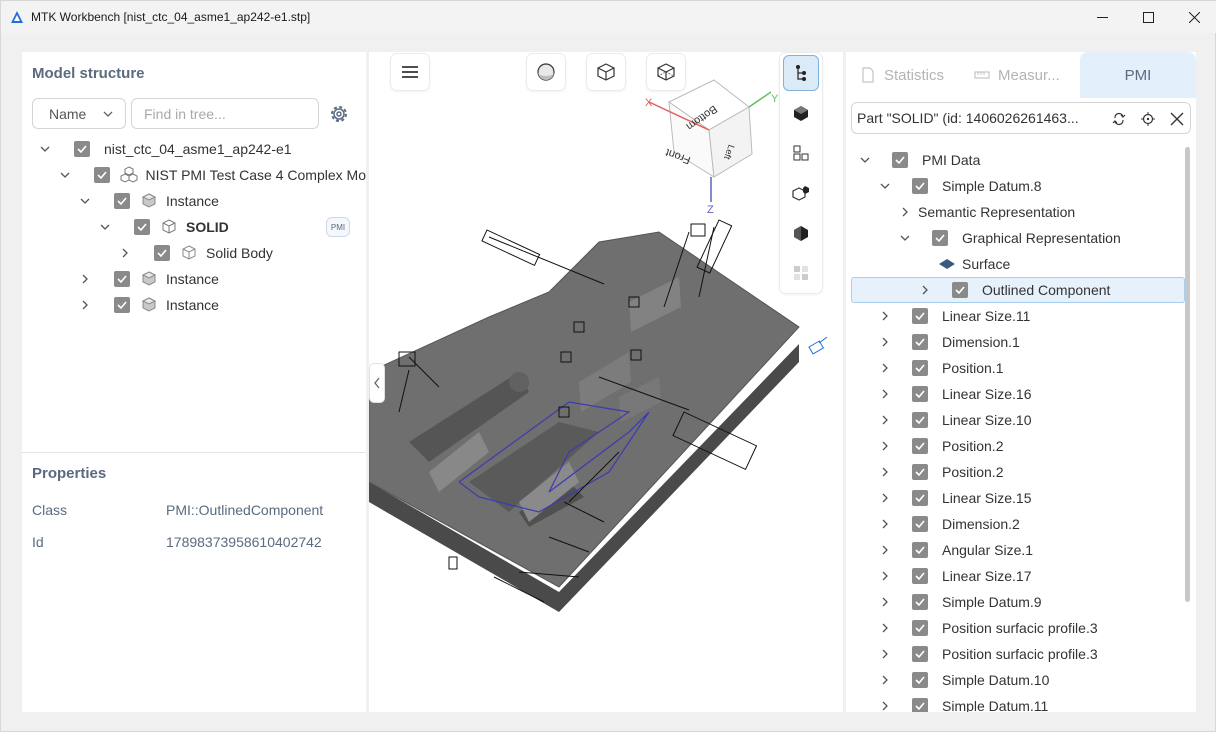 The image size is (1216, 732). What do you see at coordinates (712, 147) in the screenshot?
I see `view-cube: Bottom Front Left X Y Z` at bounding box center [712, 147].